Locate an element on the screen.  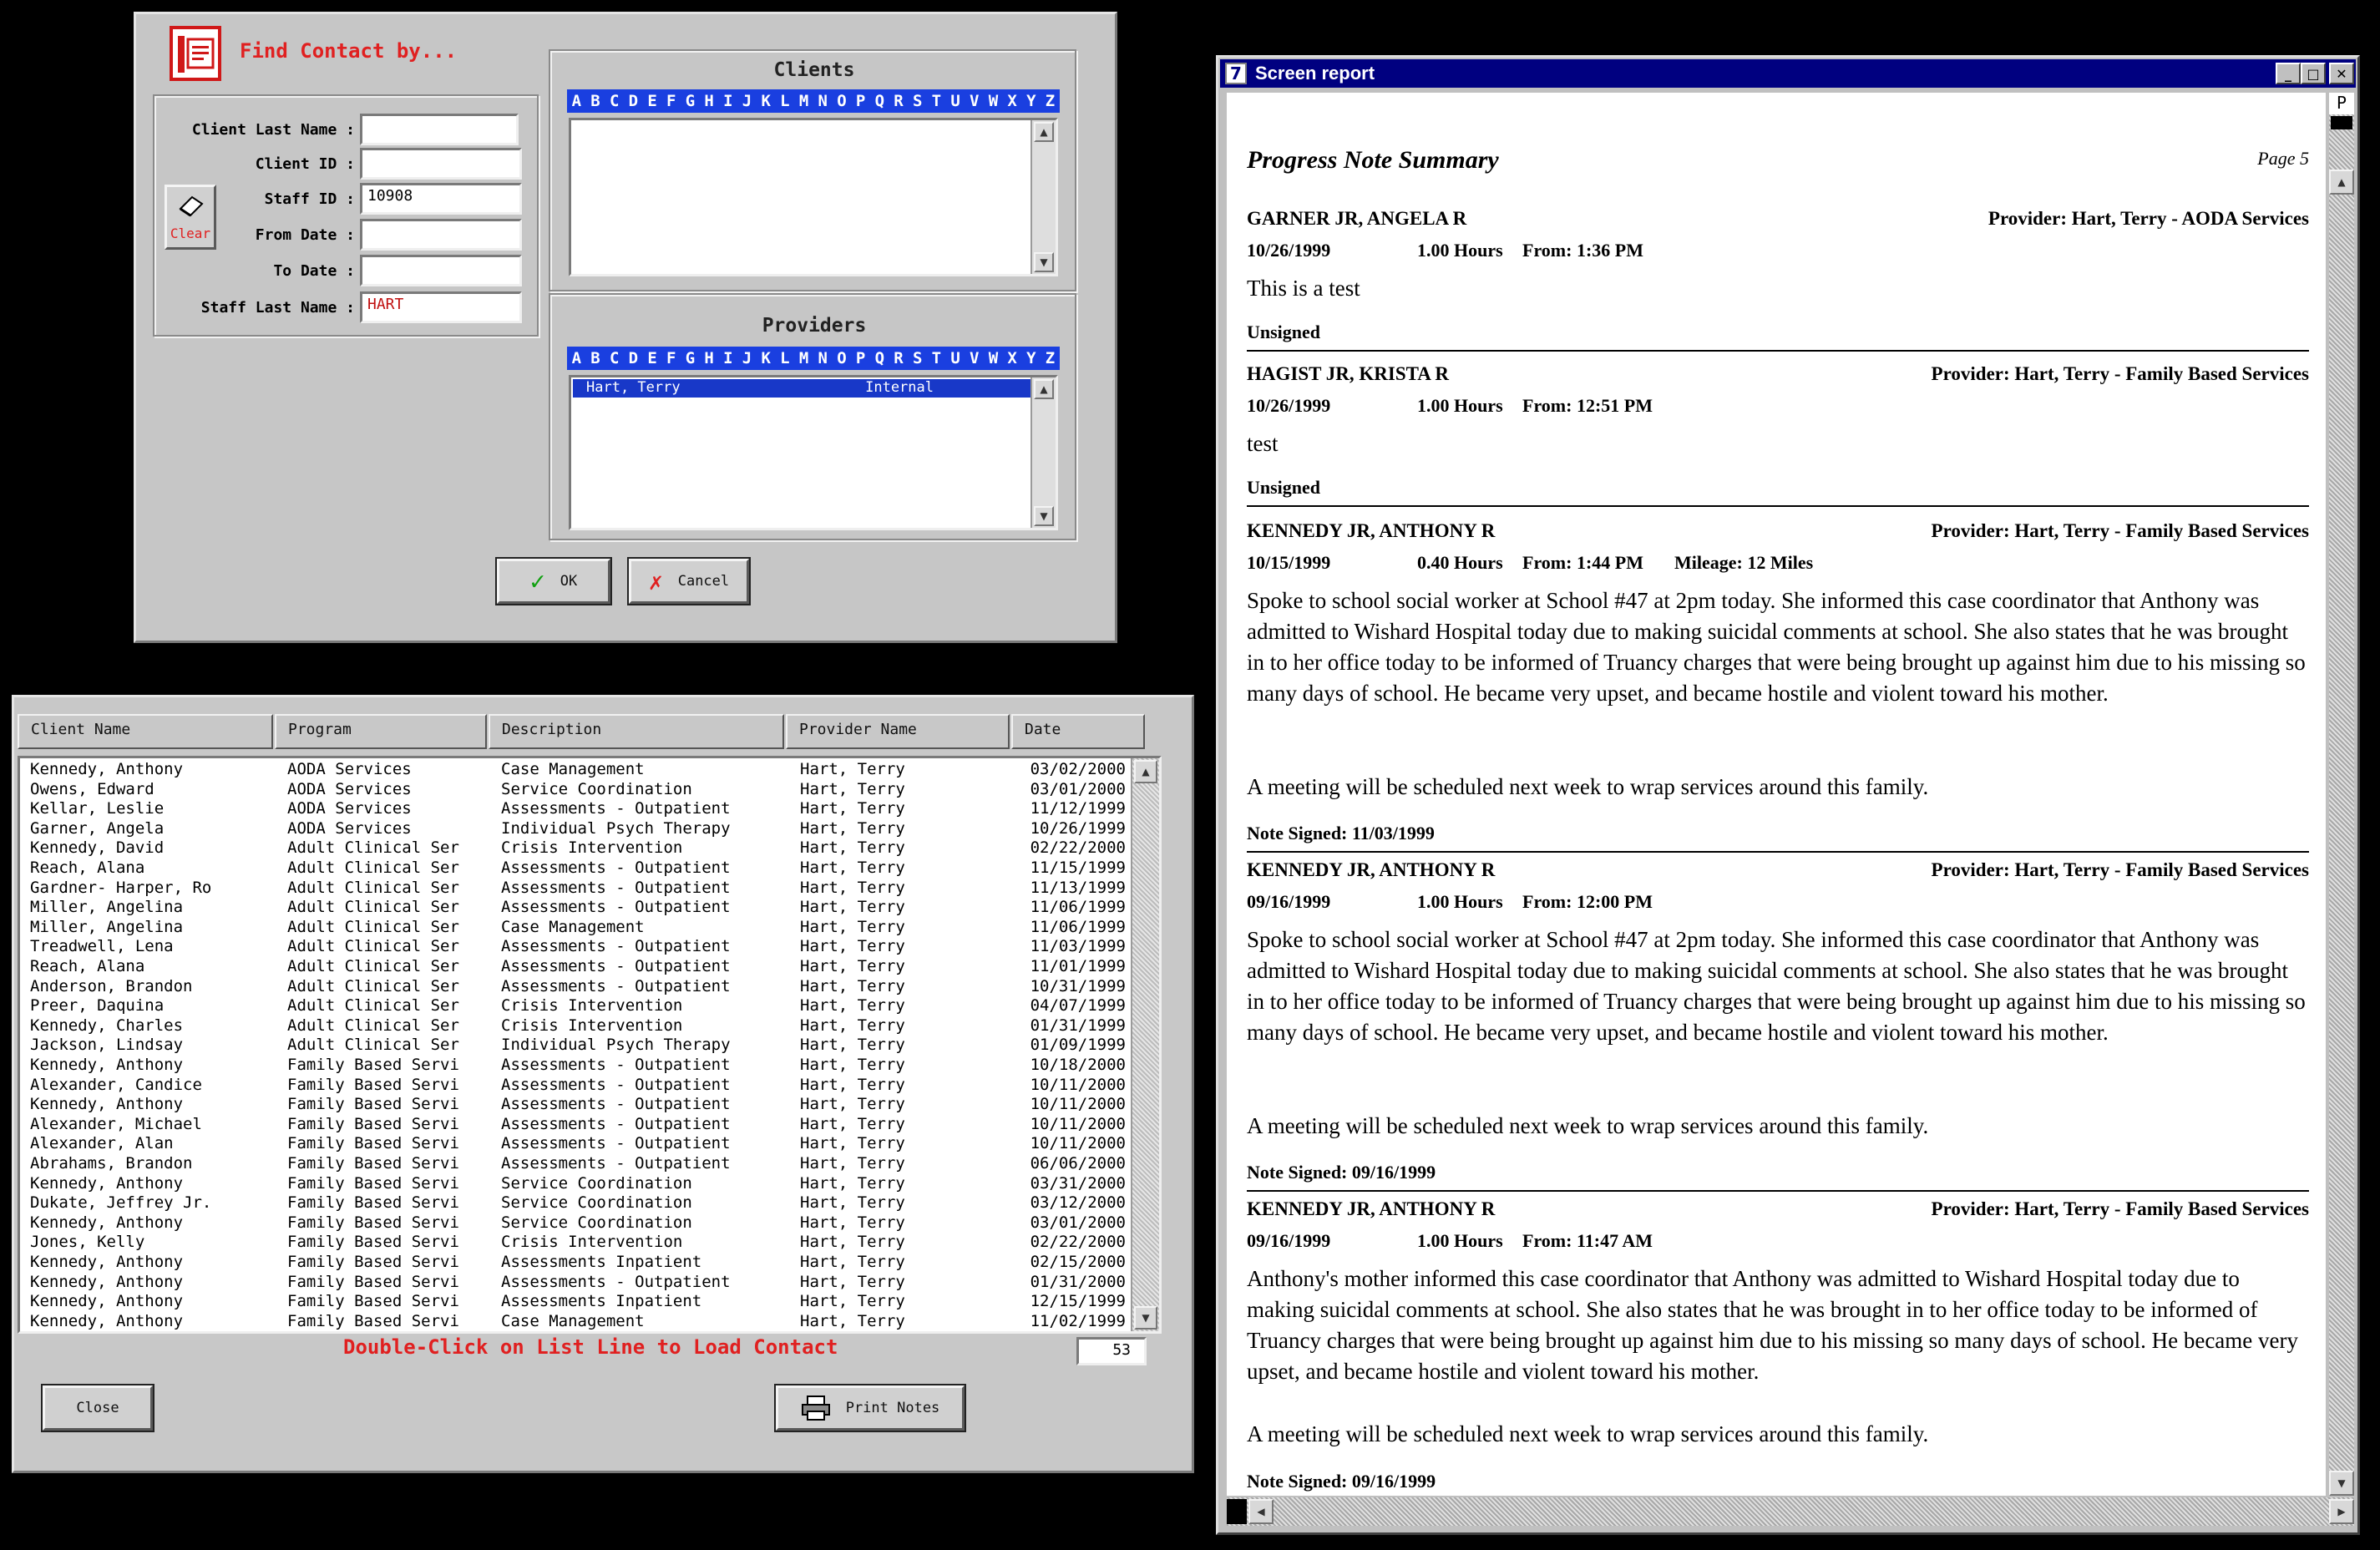
clear-button: Clear is located at coordinates (190, 217).